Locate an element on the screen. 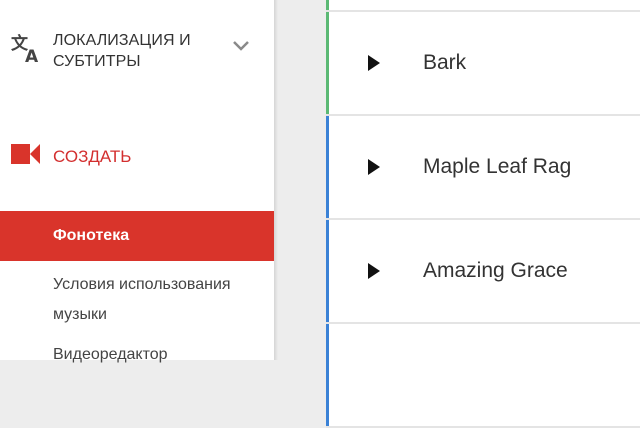 Image resolution: width=640 pixels, height=428 pixels. translate-icon: 文 A is located at coordinates (25, 48).